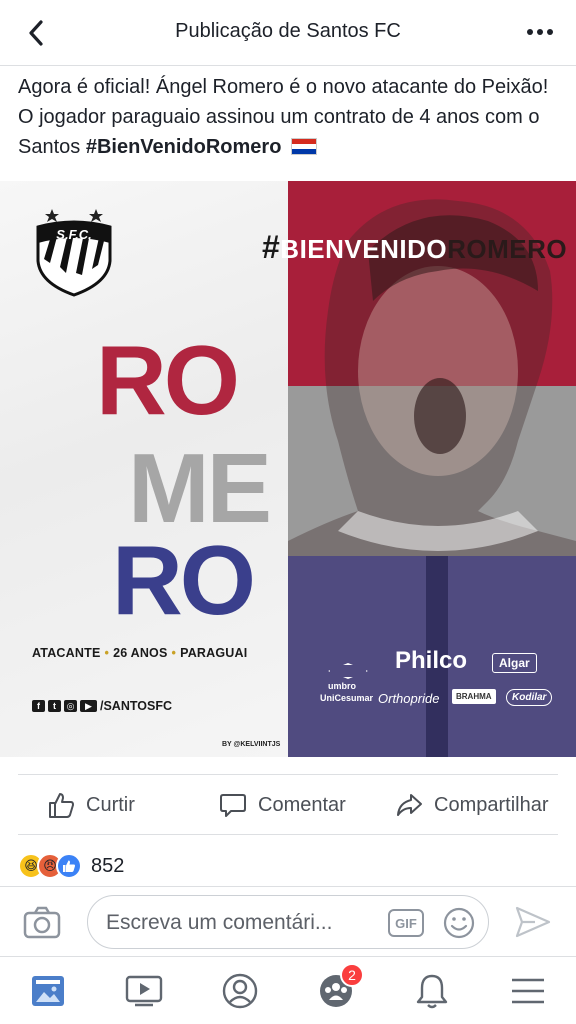 The image size is (576, 1024). I want to click on bottom-navigation: 2, so click(288, 990).